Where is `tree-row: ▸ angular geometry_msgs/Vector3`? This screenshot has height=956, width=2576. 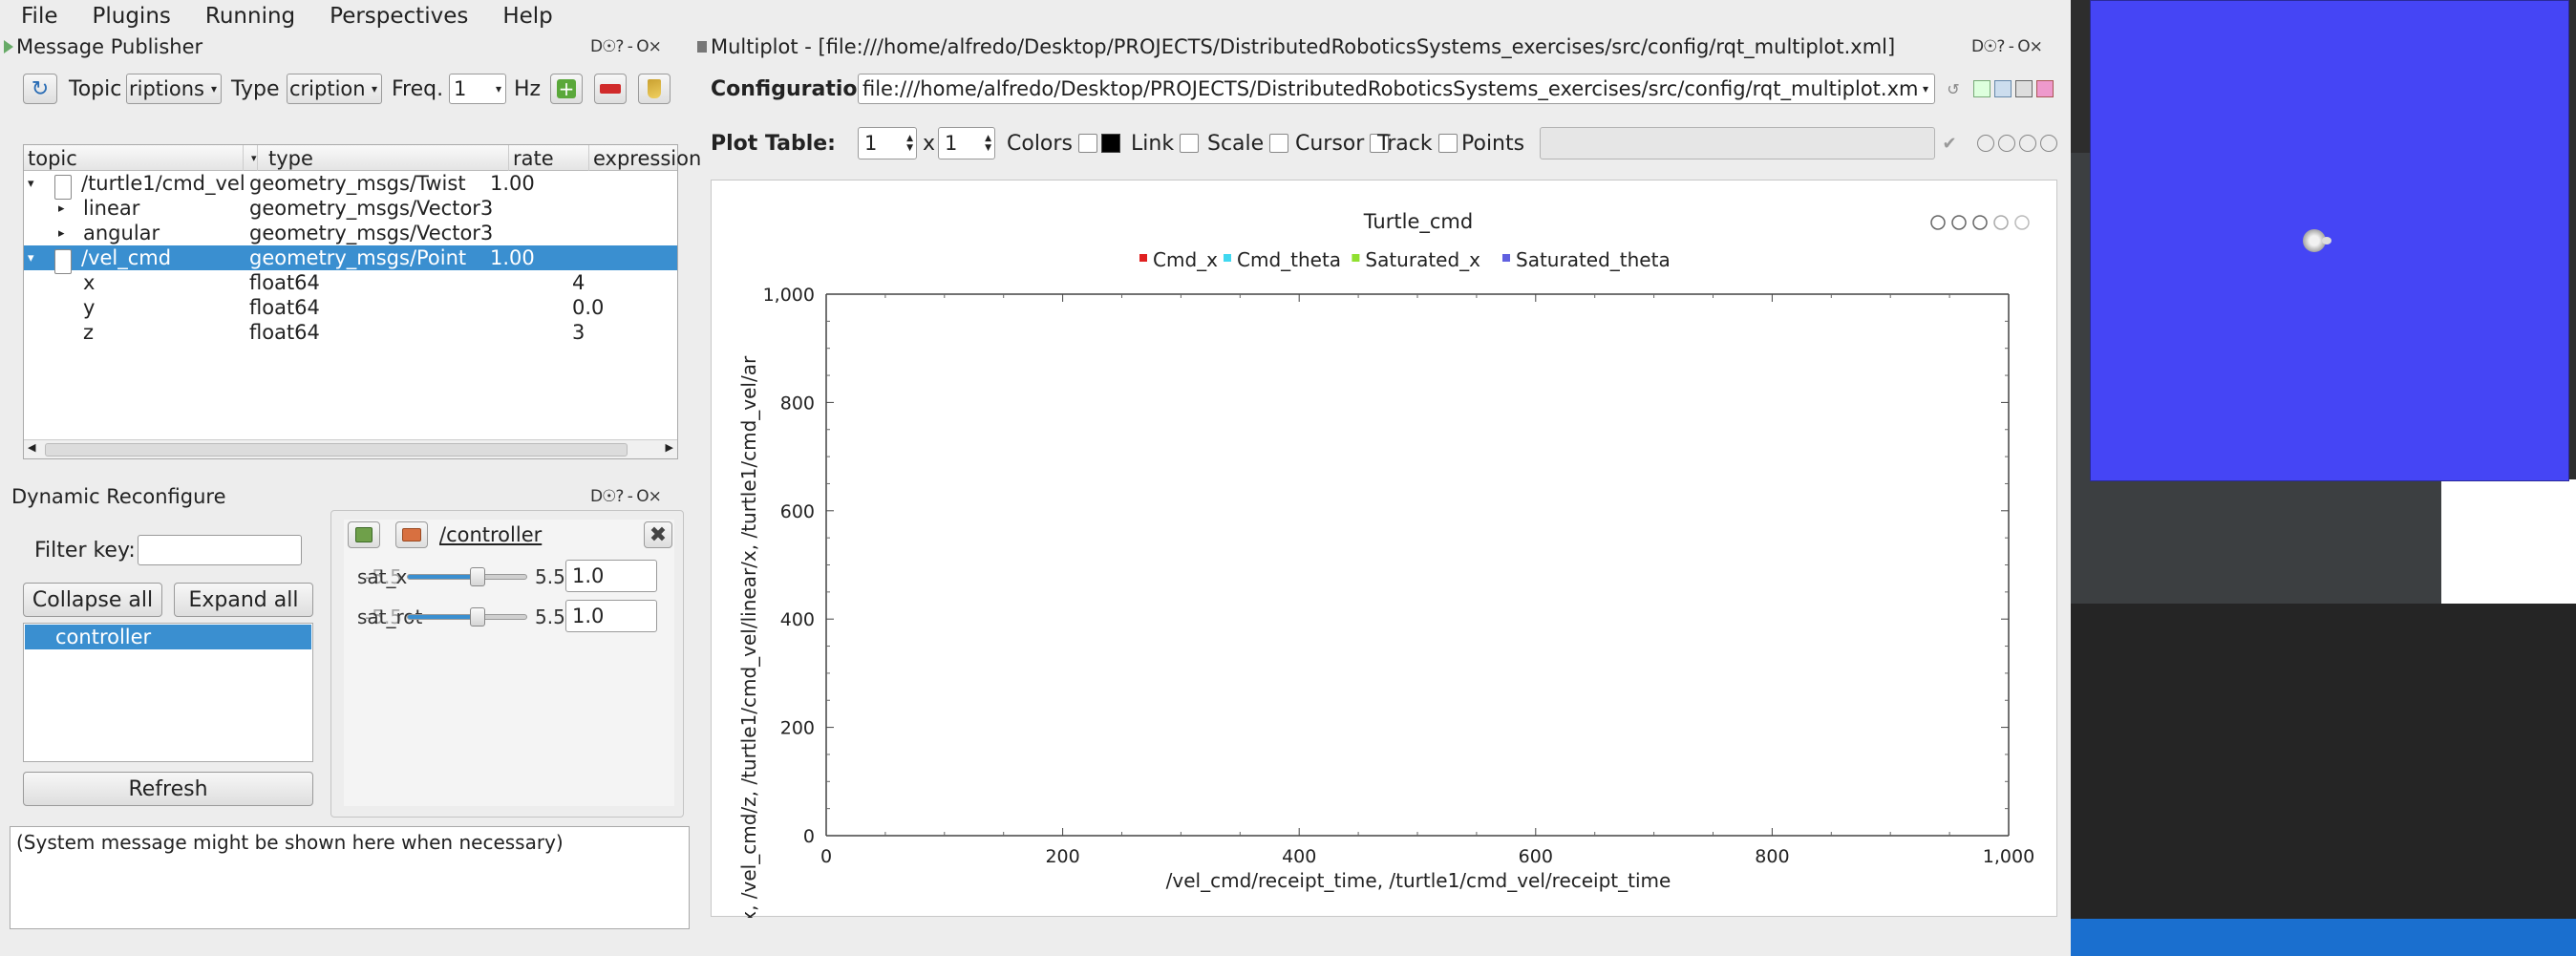 tree-row: ▸ angular geometry_msgs/Vector3 is located at coordinates (350, 233).